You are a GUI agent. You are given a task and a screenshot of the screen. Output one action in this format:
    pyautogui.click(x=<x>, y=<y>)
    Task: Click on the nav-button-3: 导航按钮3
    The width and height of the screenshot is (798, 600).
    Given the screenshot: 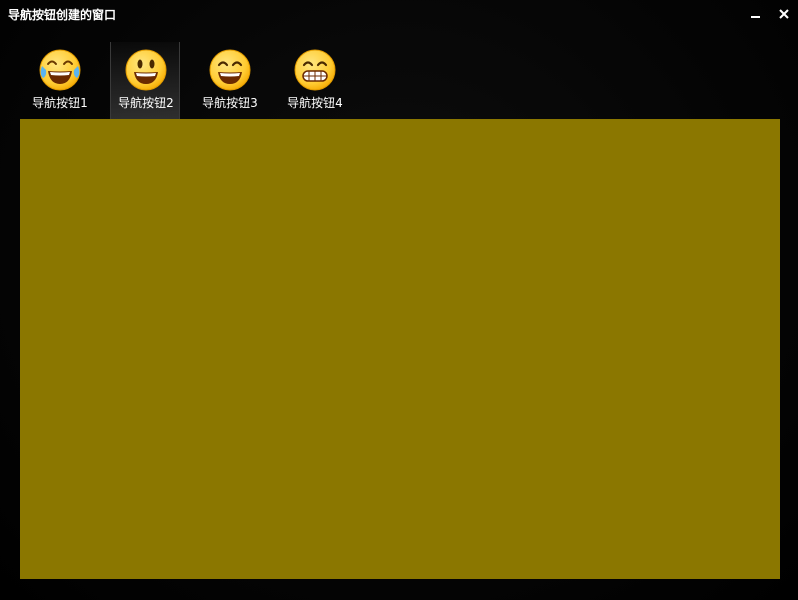 What is the action you would take?
    pyautogui.click(x=230, y=80)
    